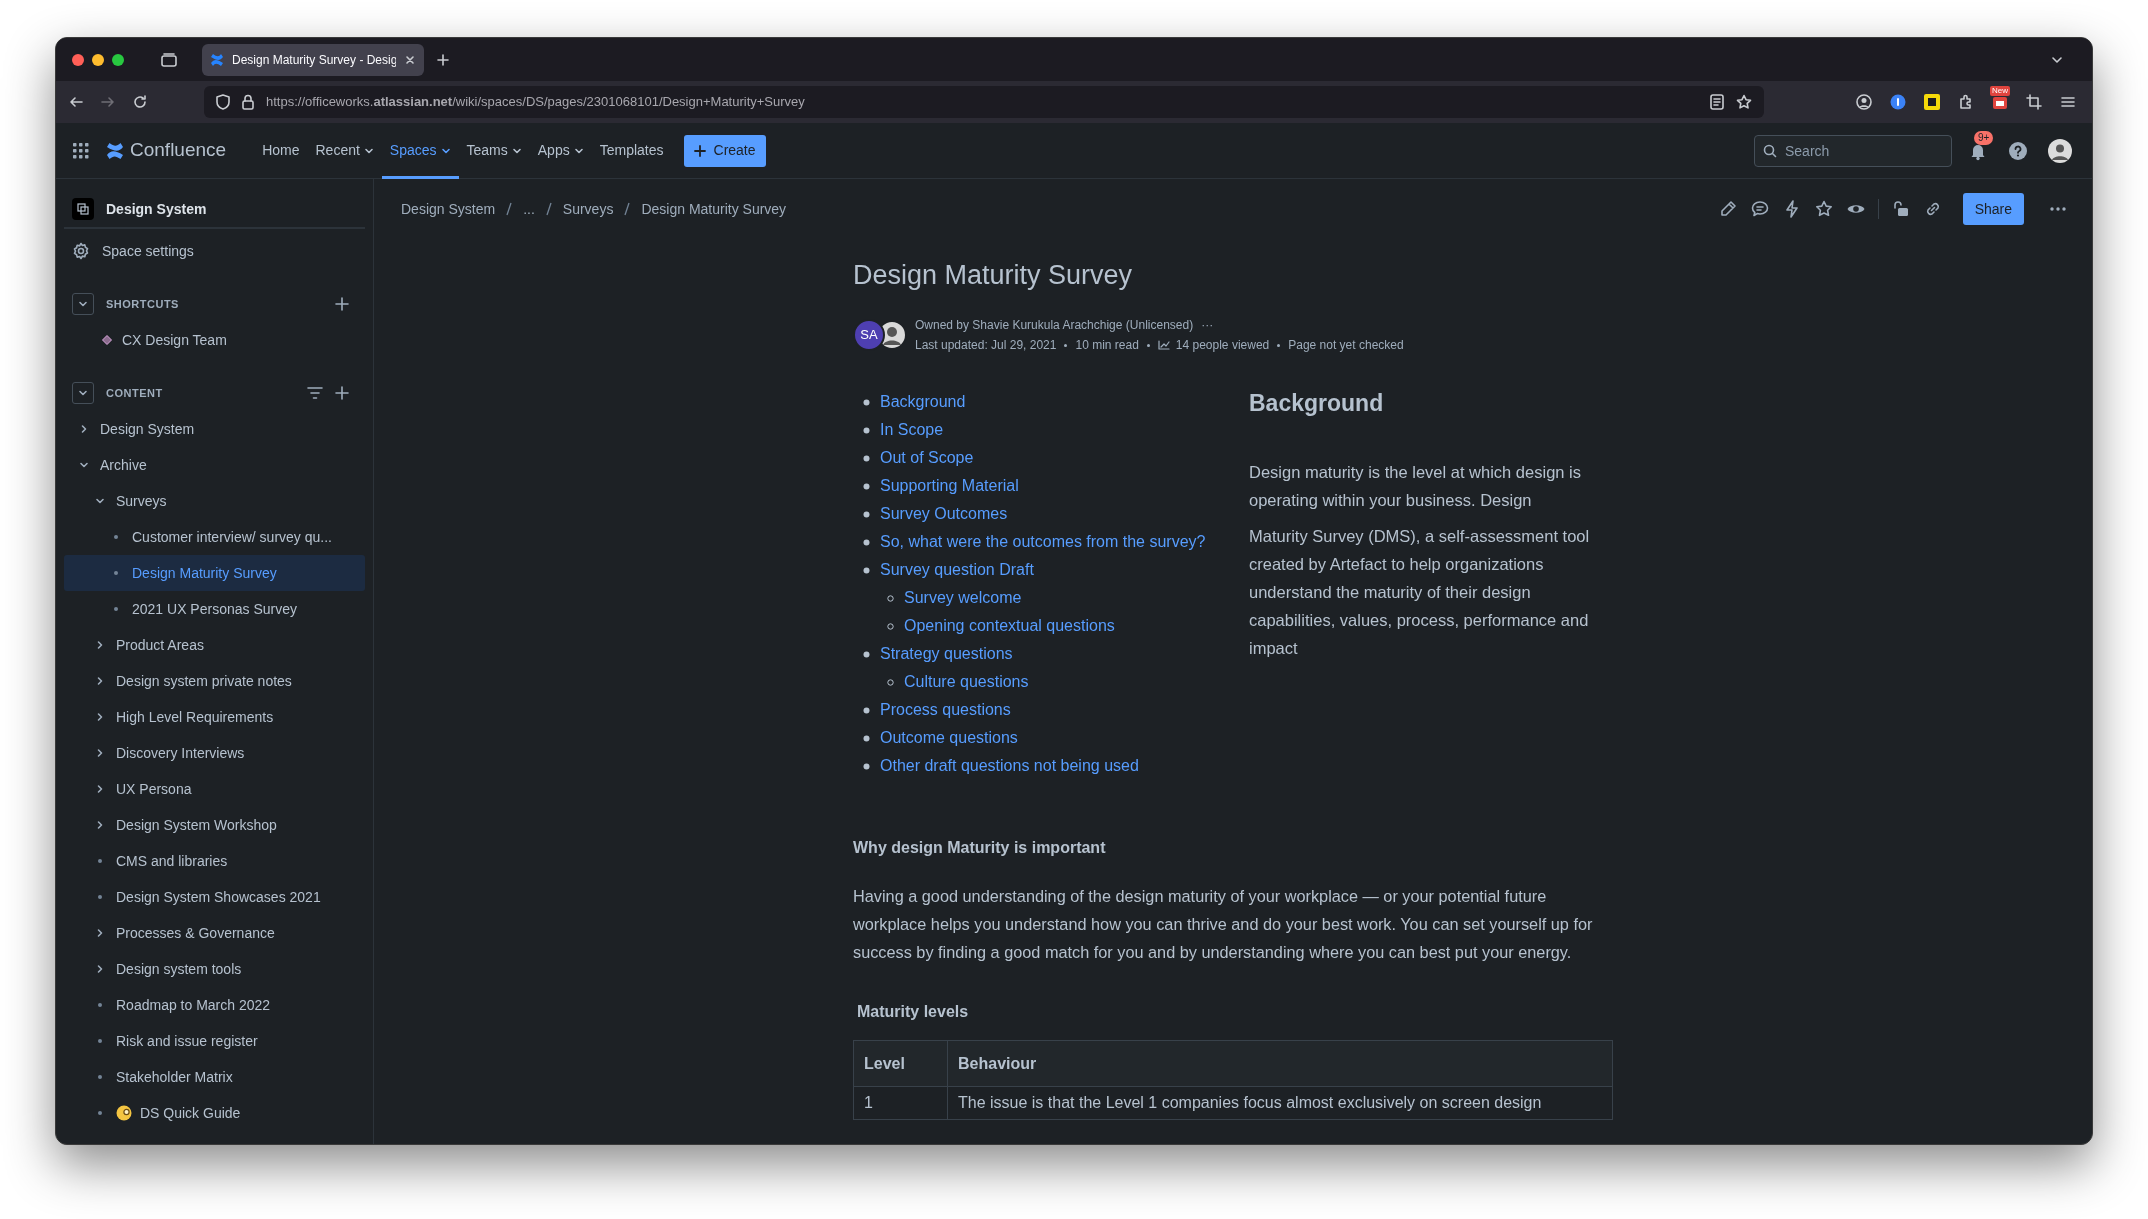 The image size is (2148, 1219). What do you see at coordinates (913, 1012) in the screenshot?
I see `section-heading: Maturity levels` at bounding box center [913, 1012].